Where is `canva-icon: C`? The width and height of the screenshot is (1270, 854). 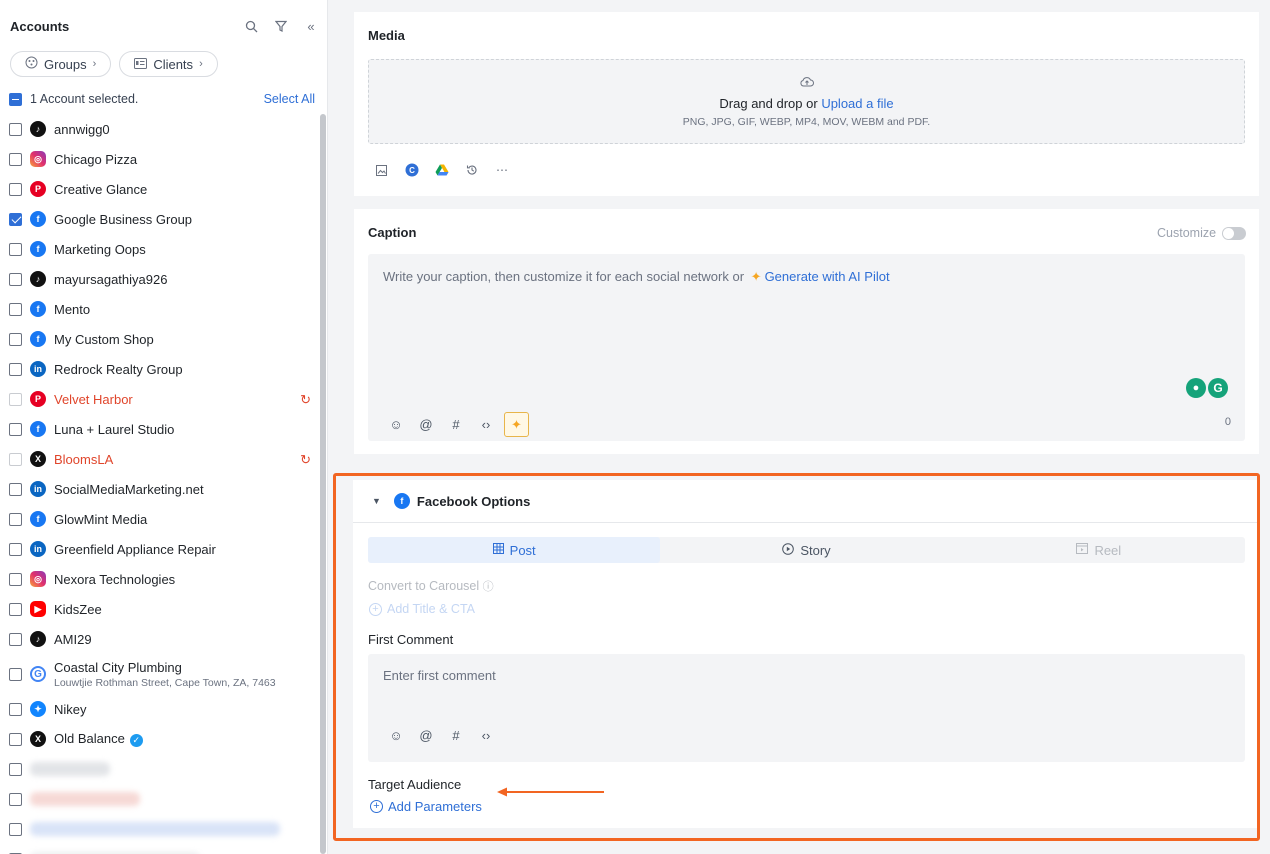
canva-icon: C is located at coordinates (412, 170).